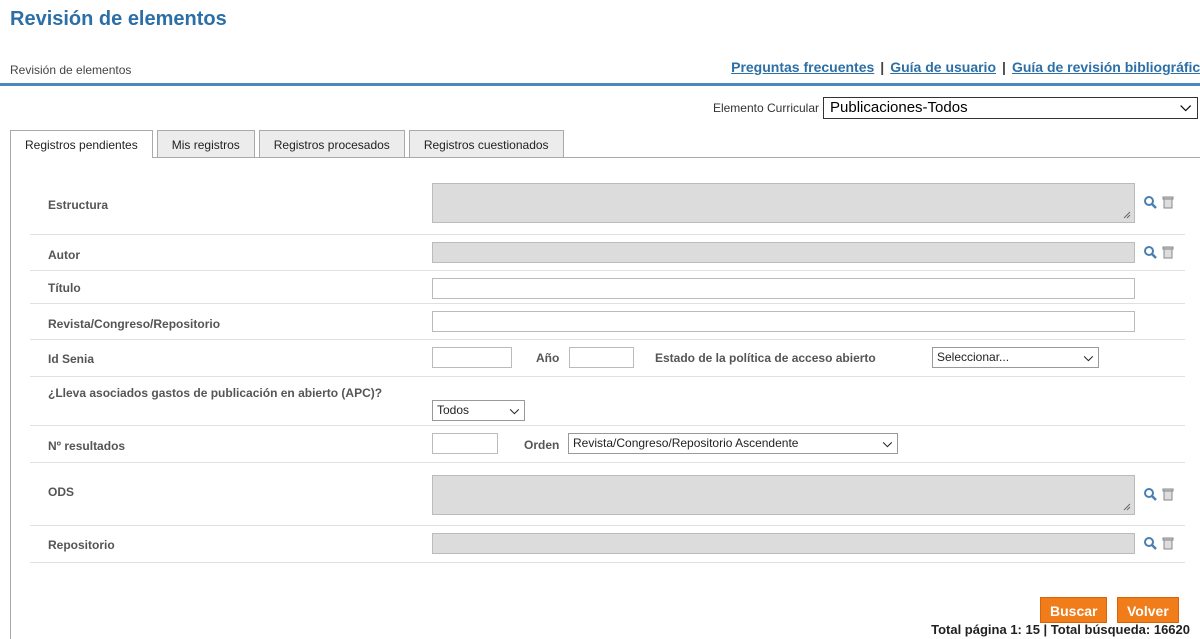 This screenshot has width=1200, height=639. What do you see at coordinates (78, 205) in the screenshot?
I see `label-estructura: Estructura` at bounding box center [78, 205].